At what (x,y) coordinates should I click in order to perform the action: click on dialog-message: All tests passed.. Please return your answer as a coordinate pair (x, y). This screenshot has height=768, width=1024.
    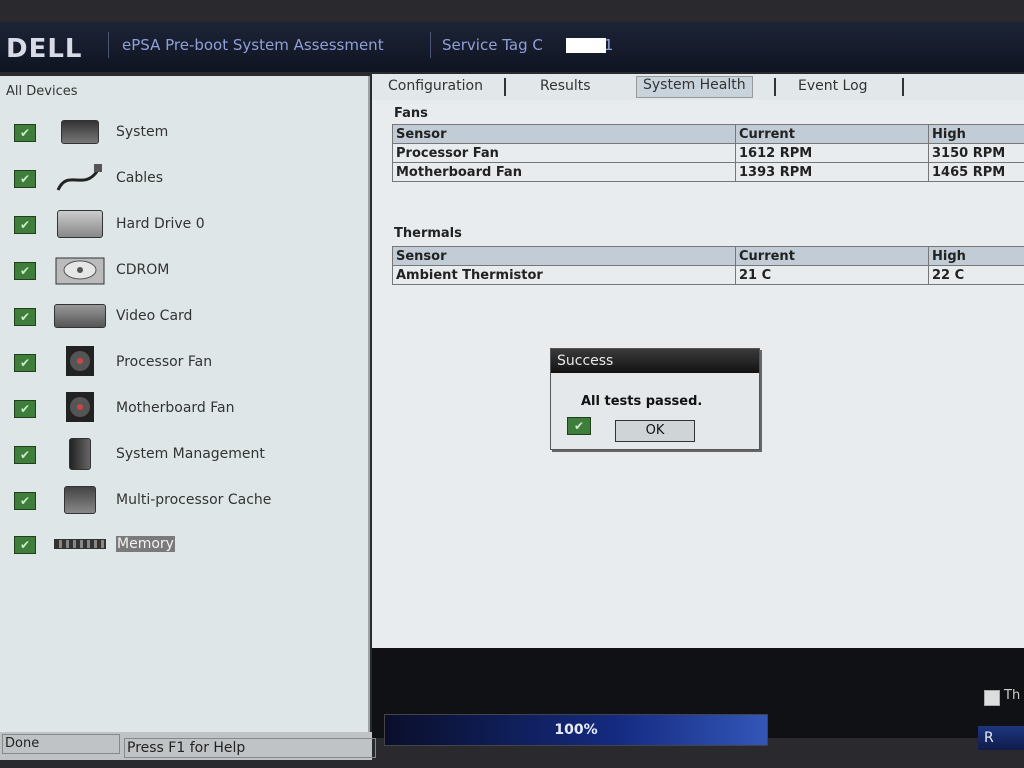
    Looking at the image, I should click on (642, 401).